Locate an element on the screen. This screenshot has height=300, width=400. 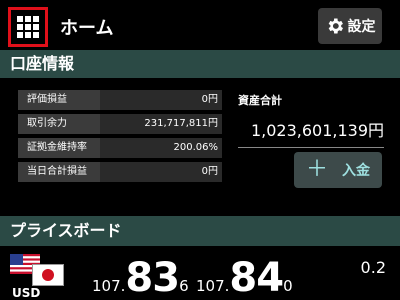
account-row: 証拠金維持率 200.06% is located at coordinates (120, 148).